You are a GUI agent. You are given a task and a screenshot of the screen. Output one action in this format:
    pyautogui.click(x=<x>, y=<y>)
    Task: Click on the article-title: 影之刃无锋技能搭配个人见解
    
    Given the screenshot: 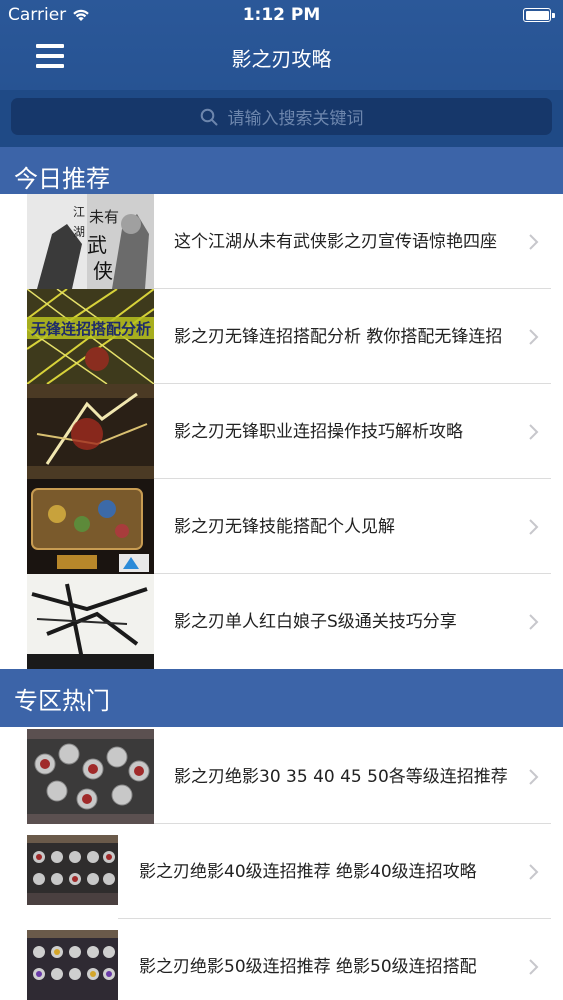 What is the action you would take?
    pyautogui.click(x=284, y=526)
    